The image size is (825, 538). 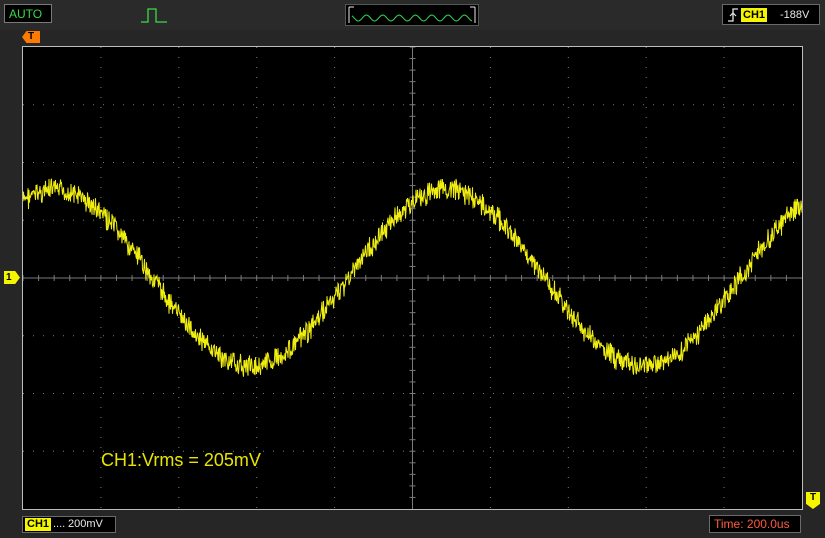 I want to click on waveform-overview-icon, so click(x=412, y=15).